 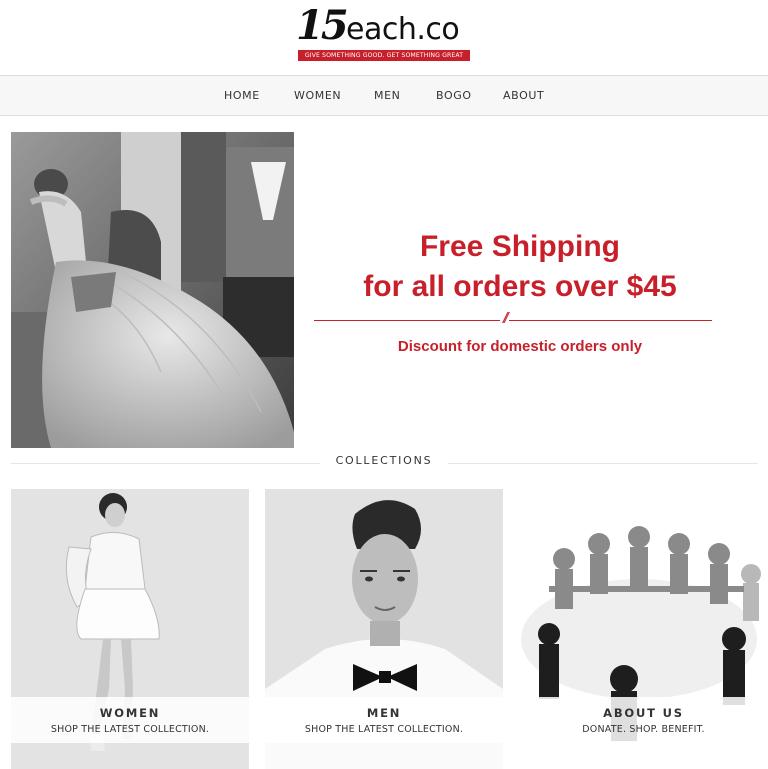 What do you see at coordinates (130, 629) in the screenshot?
I see `collection-card-women: WOMEN SHOP THE LATEST COLLECTION.` at bounding box center [130, 629].